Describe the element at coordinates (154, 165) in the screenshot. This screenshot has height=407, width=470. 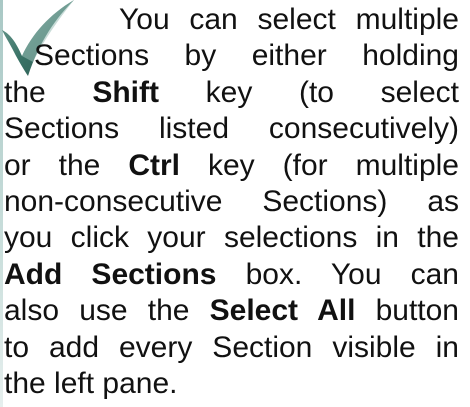
I see `bold-term: Ctrl` at that location.